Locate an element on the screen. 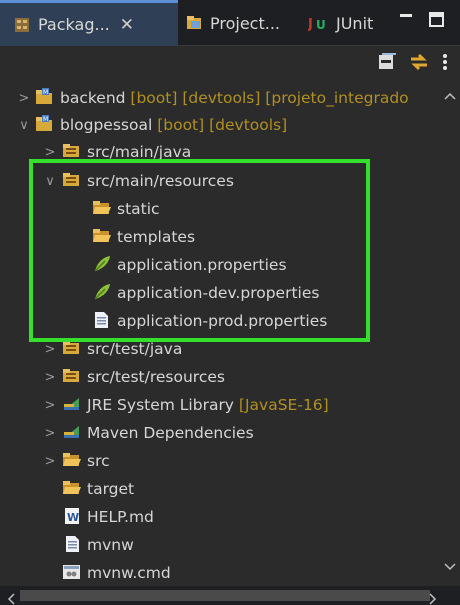  tree-item-label: application-prod.properties is located at coordinates (222, 321).